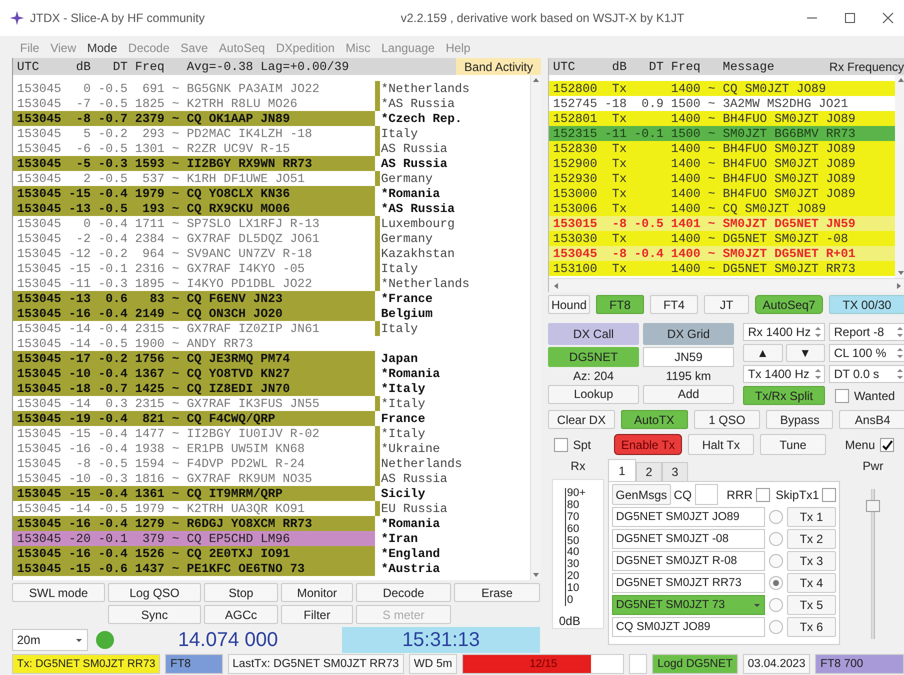 This screenshot has height=675, width=904. I want to click on button: TX 00/30, so click(866, 304).